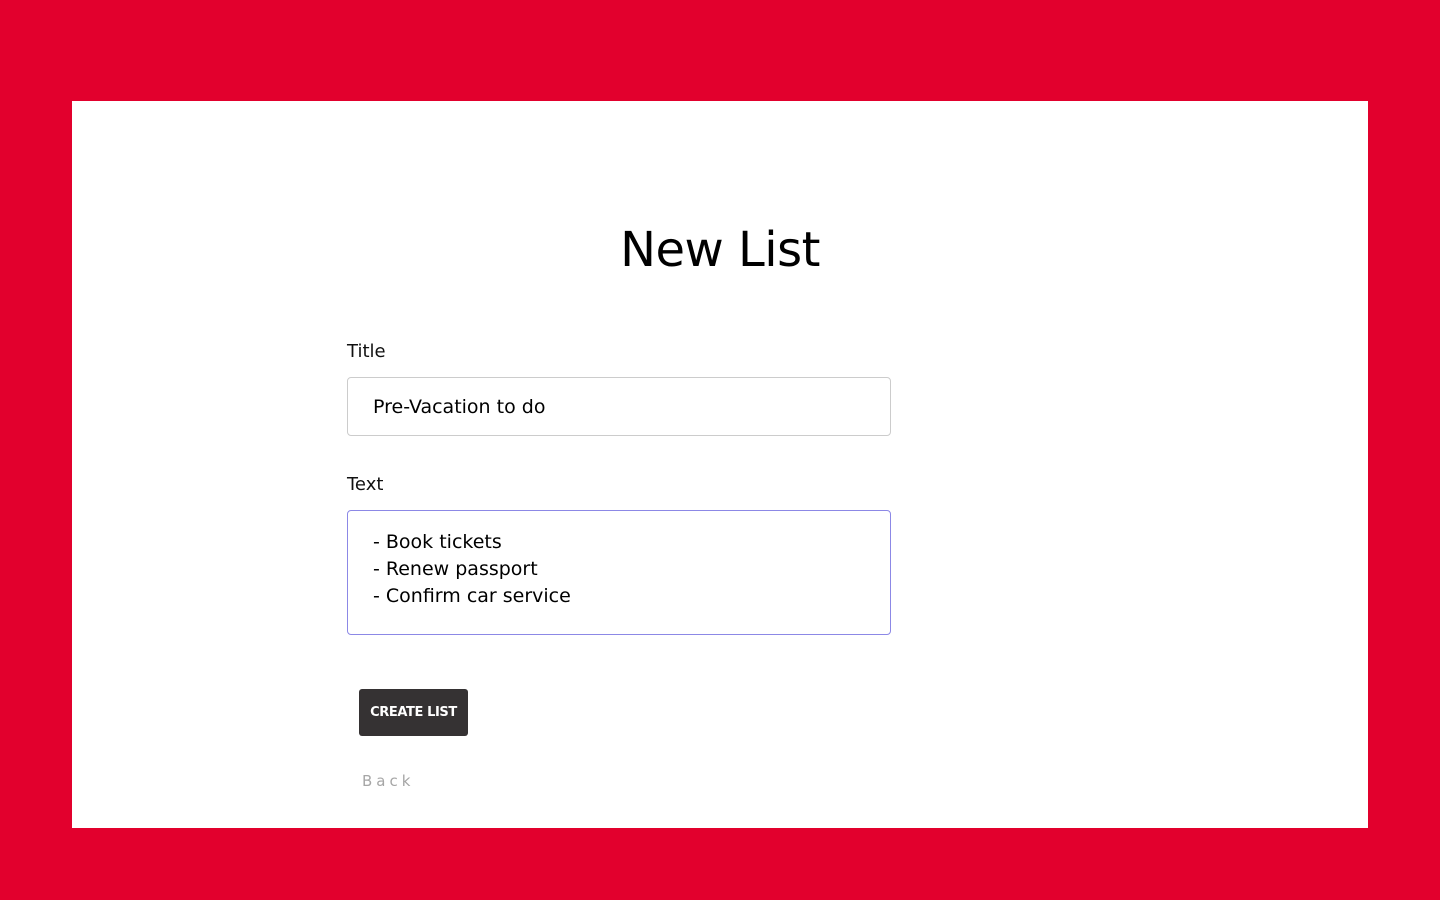 The image size is (1440, 900). What do you see at coordinates (388, 781) in the screenshot?
I see `back-link: Back` at bounding box center [388, 781].